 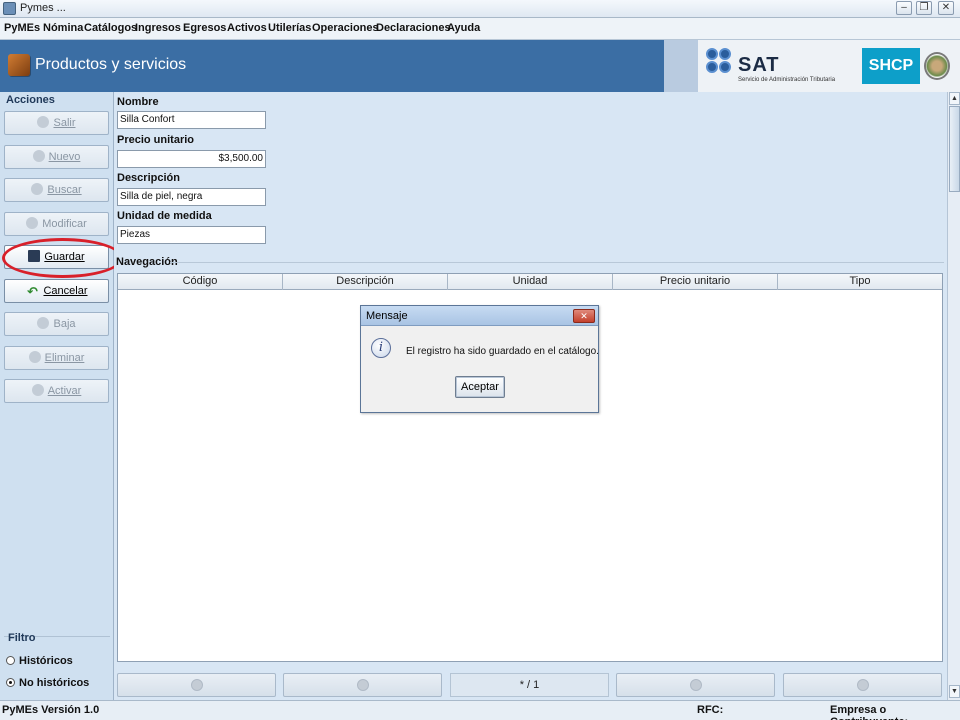 I want to click on dialog-close-icon: ✕, so click(x=584, y=316).